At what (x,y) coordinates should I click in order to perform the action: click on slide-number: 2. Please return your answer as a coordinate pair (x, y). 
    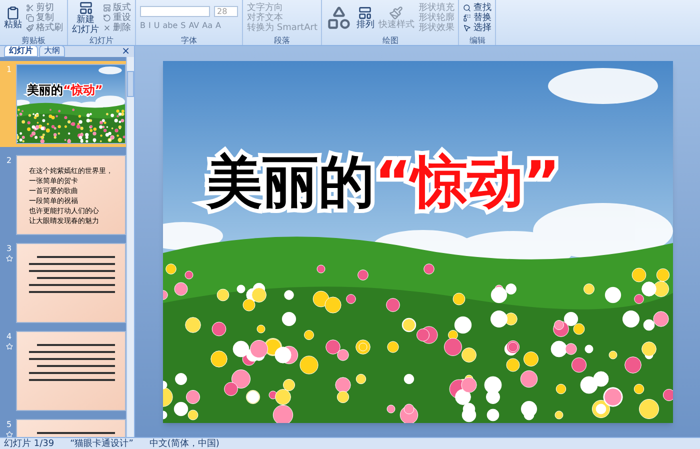
    Looking at the image, I should click on (9, 161).